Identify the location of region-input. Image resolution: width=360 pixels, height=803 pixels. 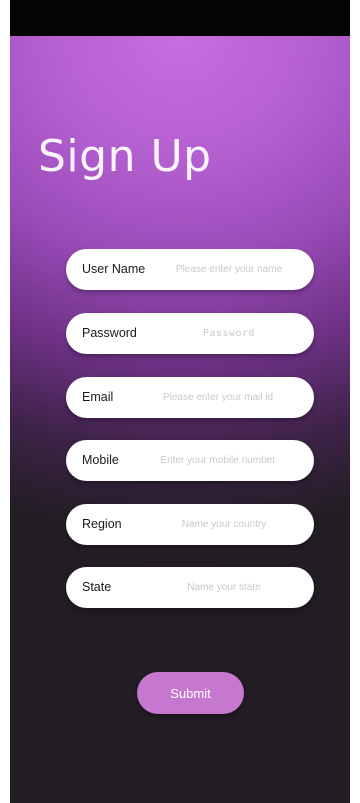
(224, 524).